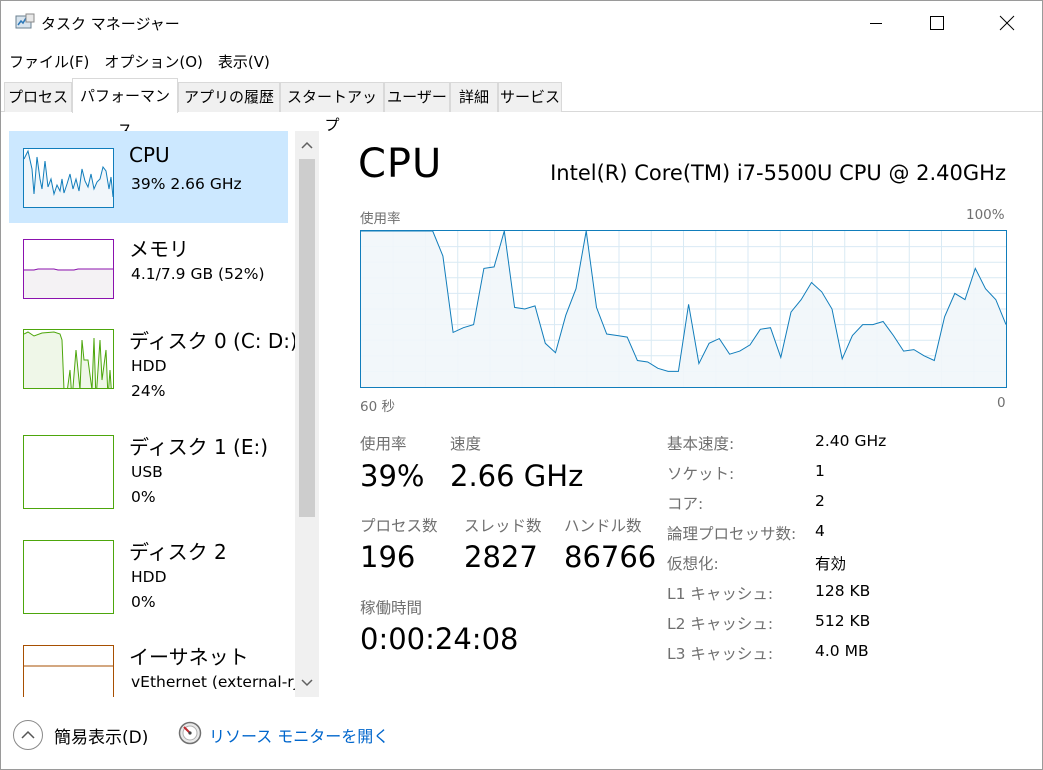  Describe the element at coordinates (683, 309) in the screenshot. I see `cpu-usage-graph` at that location.